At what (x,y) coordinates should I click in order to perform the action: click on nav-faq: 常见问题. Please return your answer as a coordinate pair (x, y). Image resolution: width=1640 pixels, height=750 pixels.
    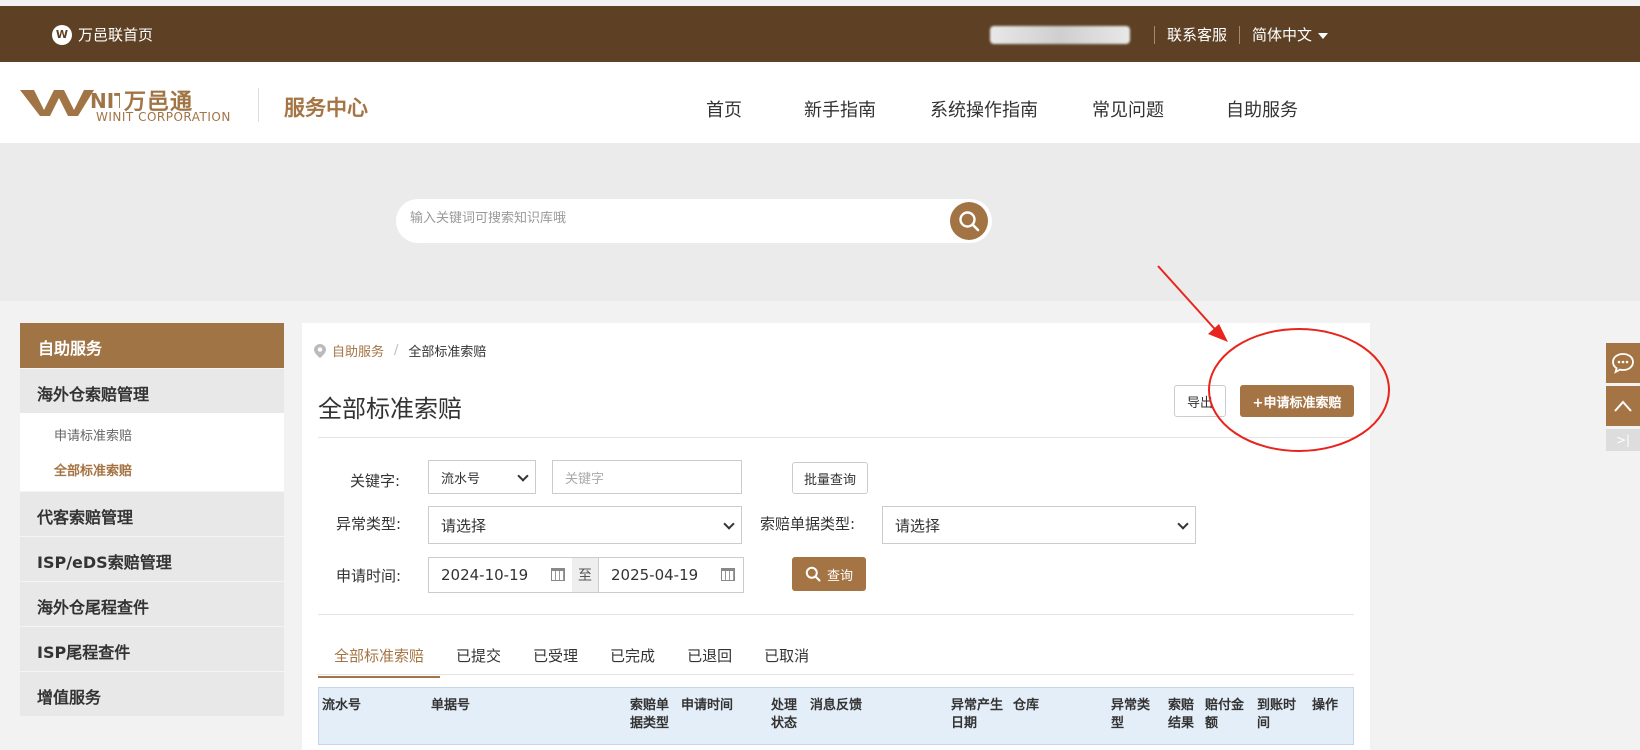
    Looking at the image, I should click on (1128, 109).